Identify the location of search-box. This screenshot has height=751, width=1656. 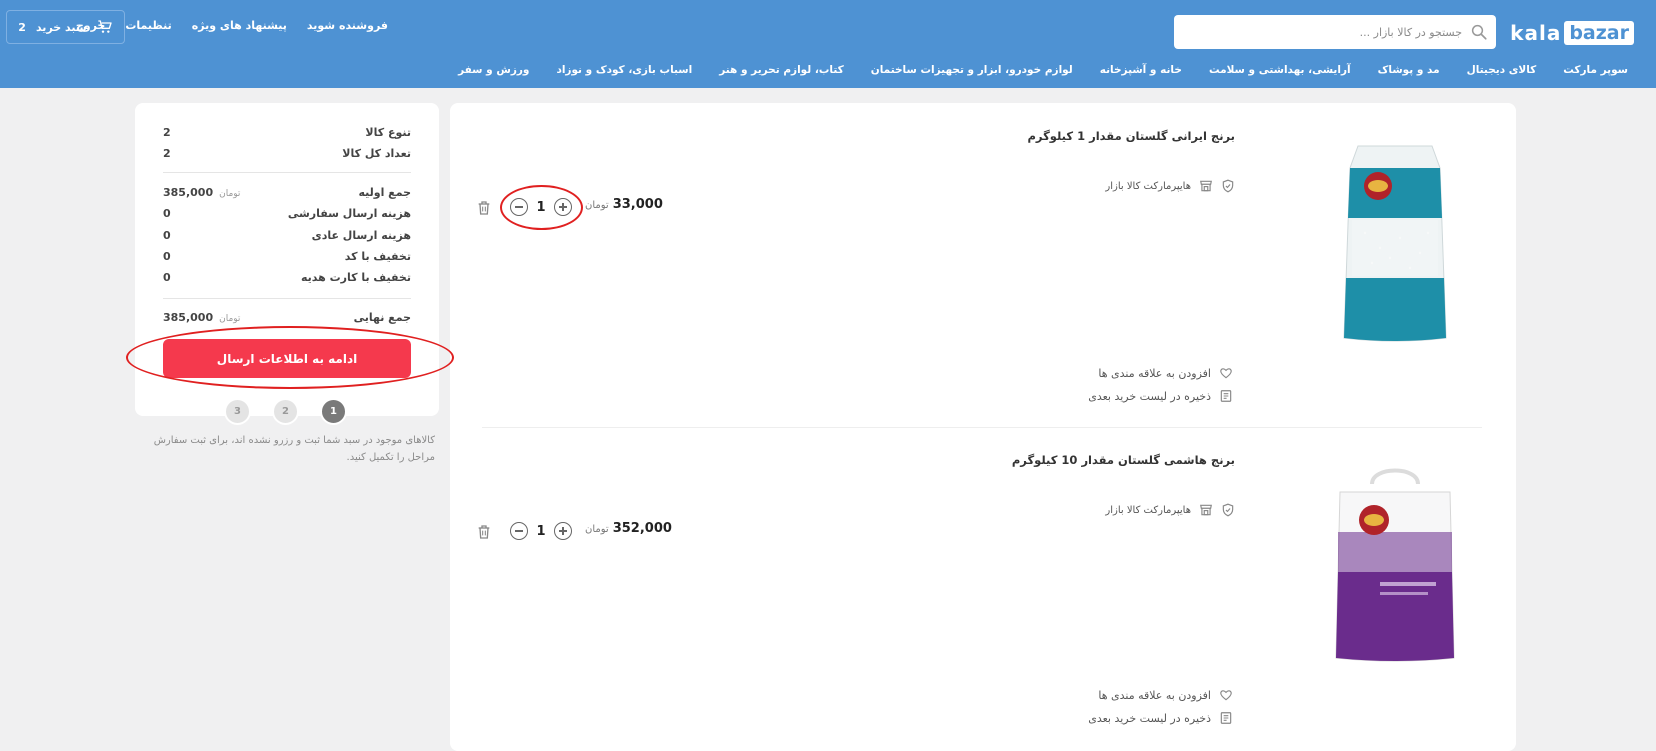
(1335, 32).